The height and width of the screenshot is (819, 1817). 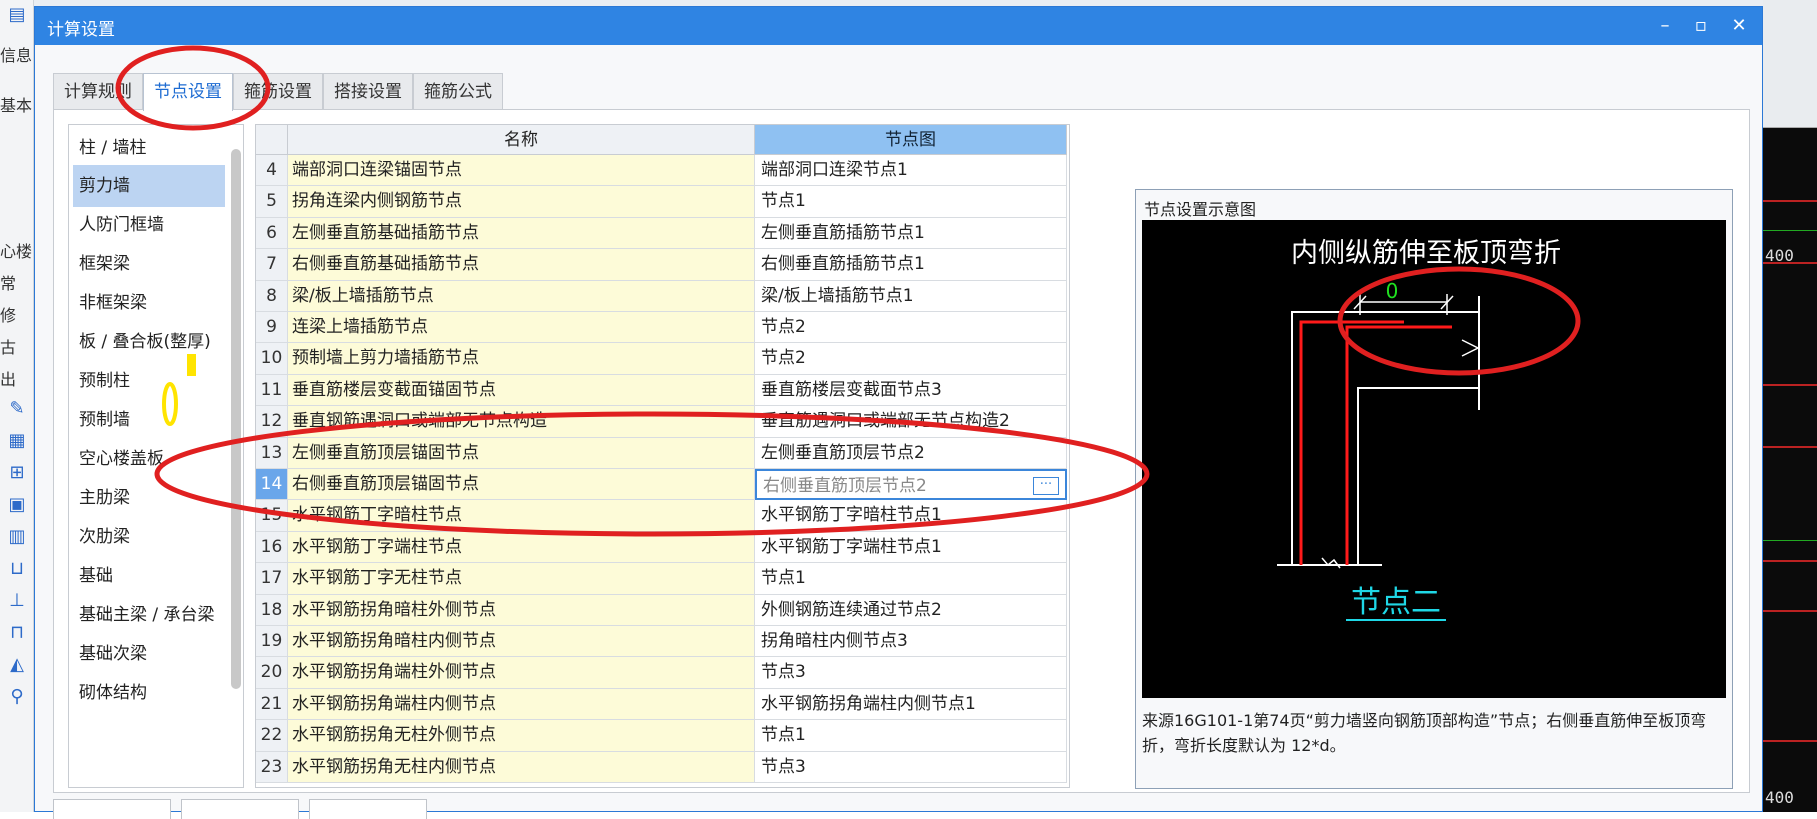 I want to click on category-scrollbar, so click(x=236, y=419).